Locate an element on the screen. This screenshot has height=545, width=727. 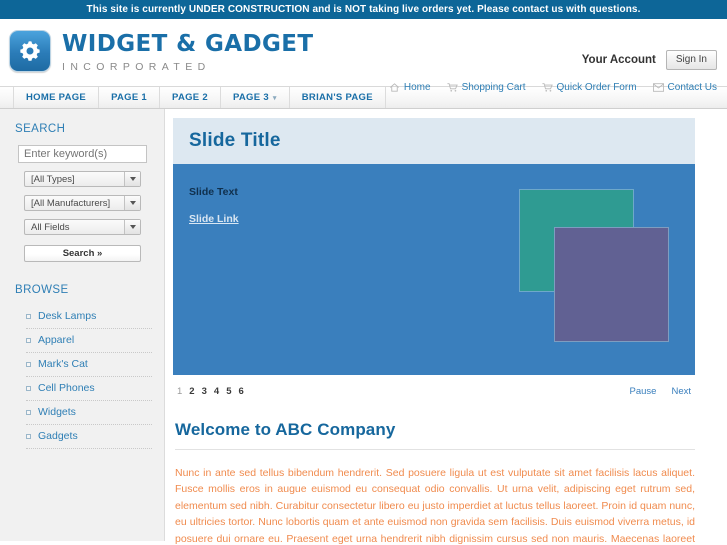
page-title: Welcome to ABC Company is located at coordinates (285, 429).